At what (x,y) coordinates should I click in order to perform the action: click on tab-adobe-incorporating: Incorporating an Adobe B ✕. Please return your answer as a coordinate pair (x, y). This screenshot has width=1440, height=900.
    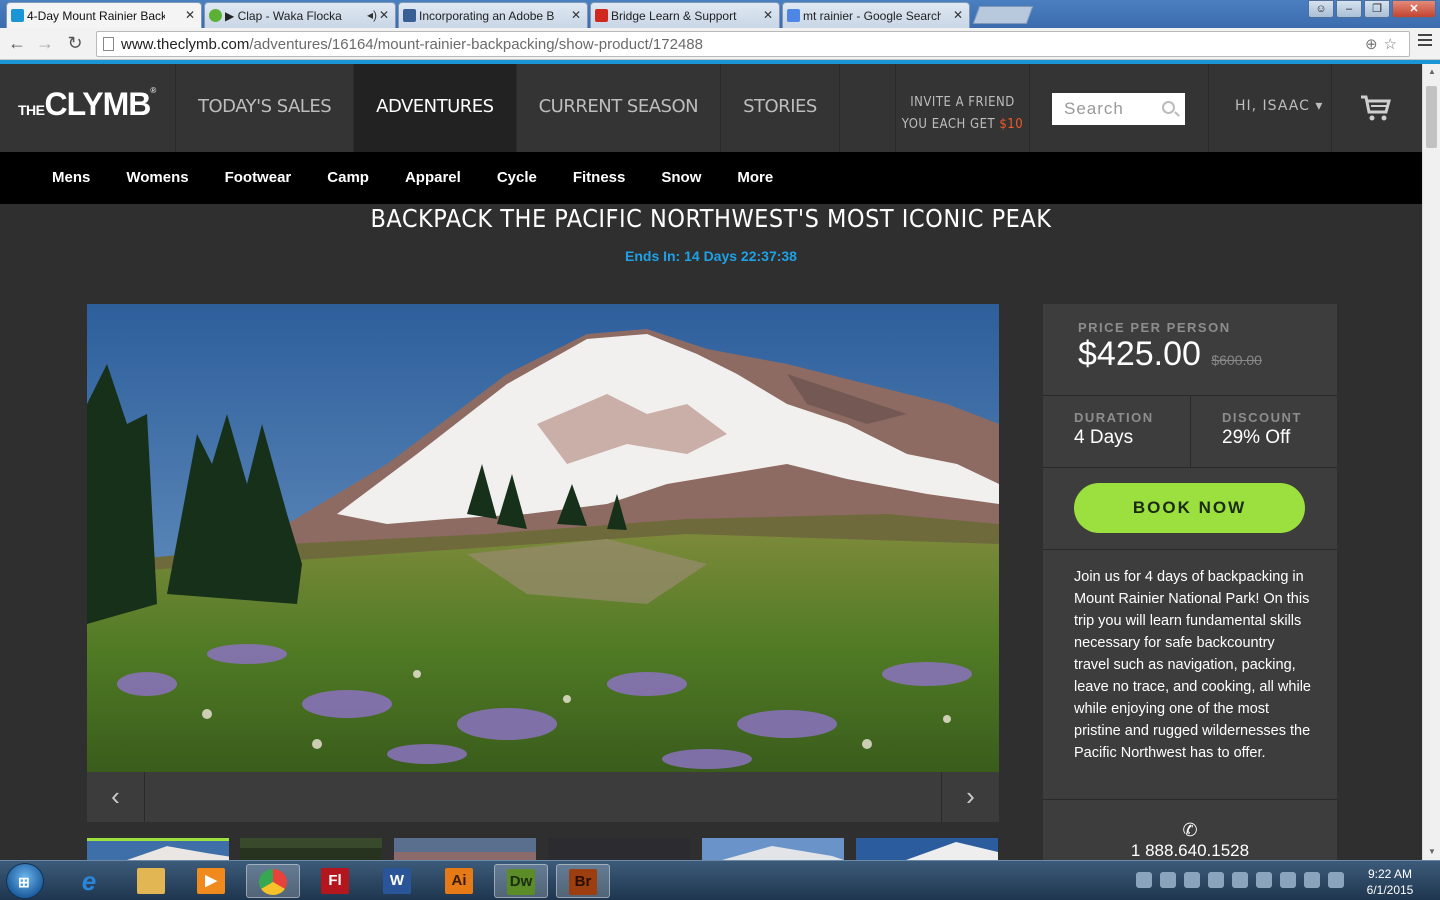
    Looking at the image, I should click on (493, 15).